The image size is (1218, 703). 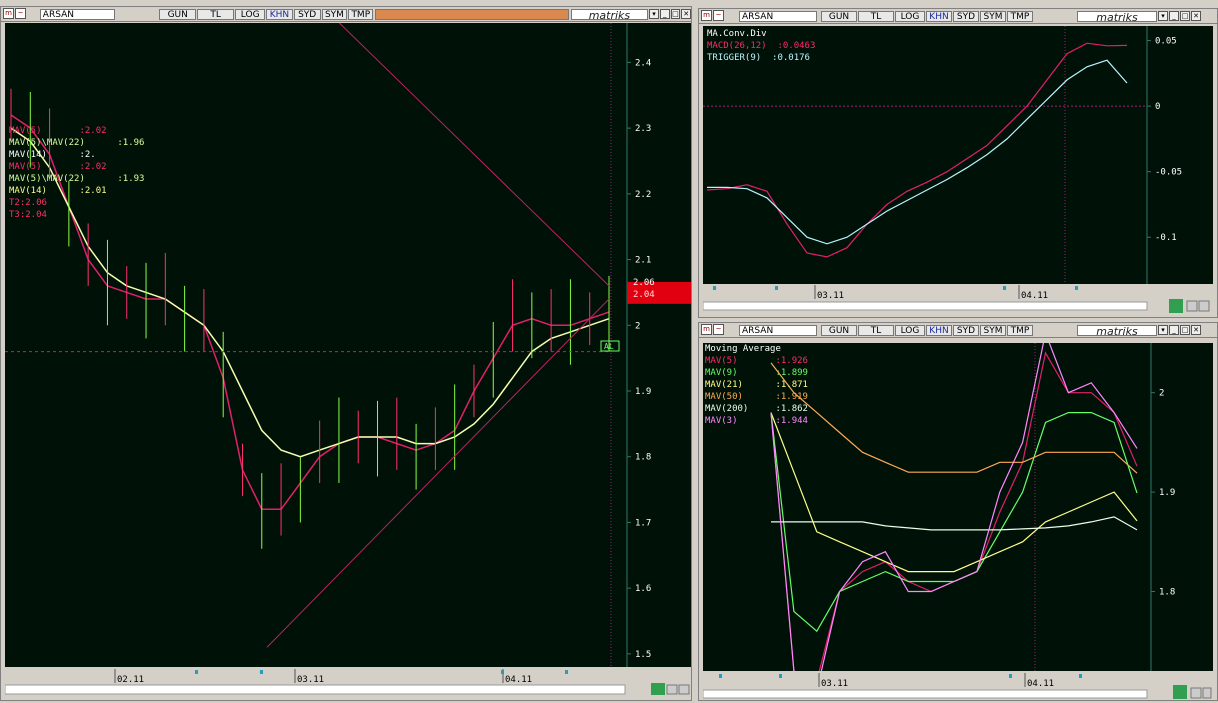 I want to click on ma-legend-item: MAV(200) :1.862, so click(x=756, y=409).